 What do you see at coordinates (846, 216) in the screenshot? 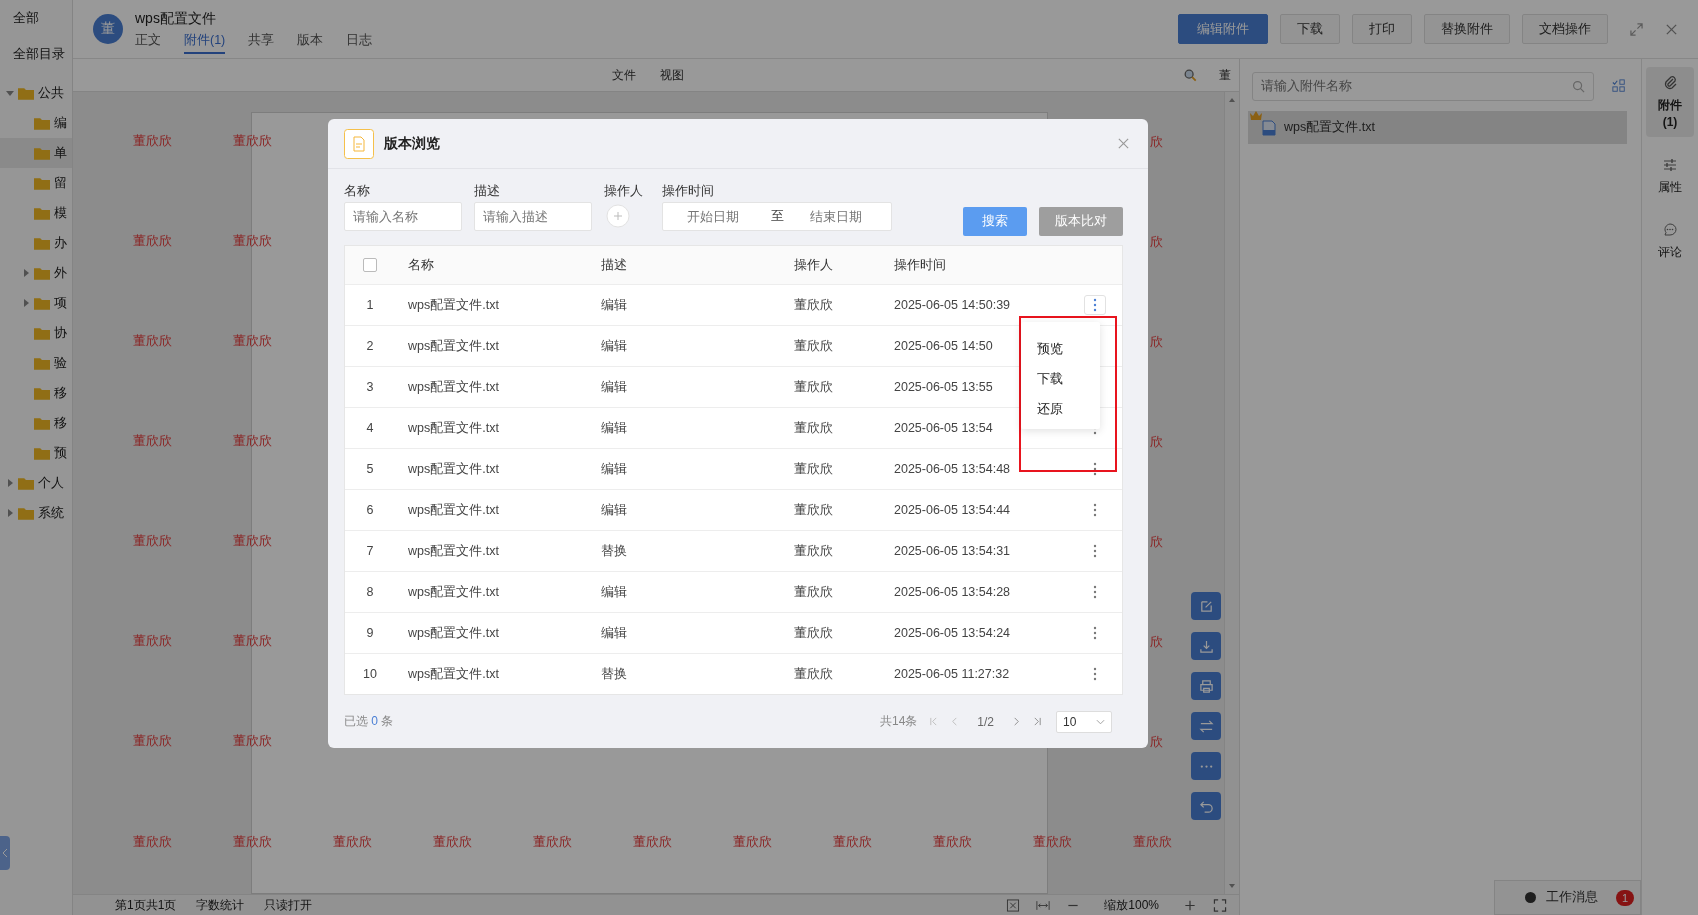
I see `end-date-field: 结束日期` at bounding box center [846, 216].